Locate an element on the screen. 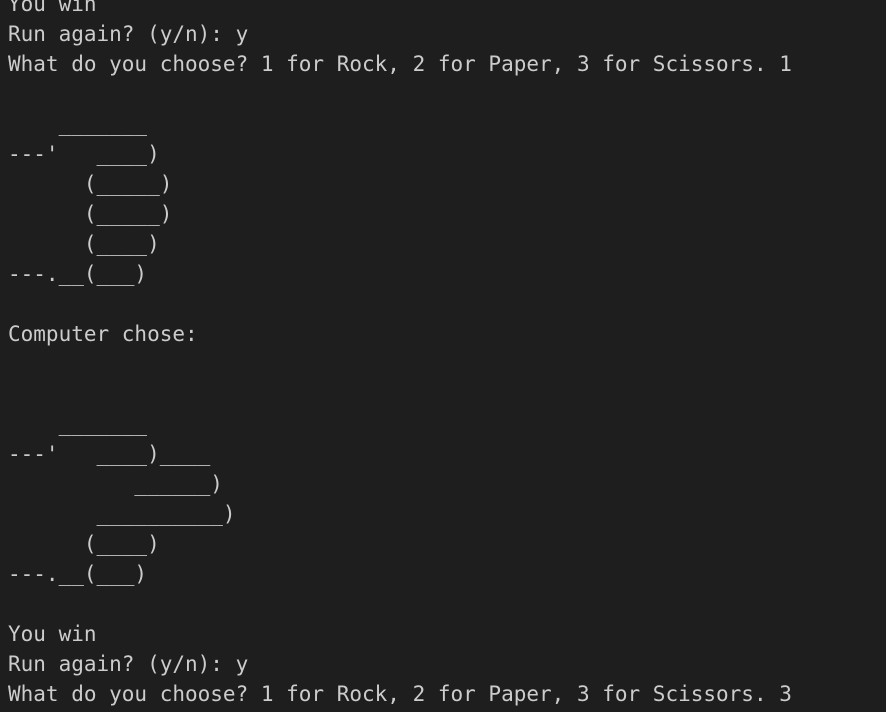 The height and width of the screenshot is (712, 886). ascii-art-line: __________) is located at coordinates (122, 514).